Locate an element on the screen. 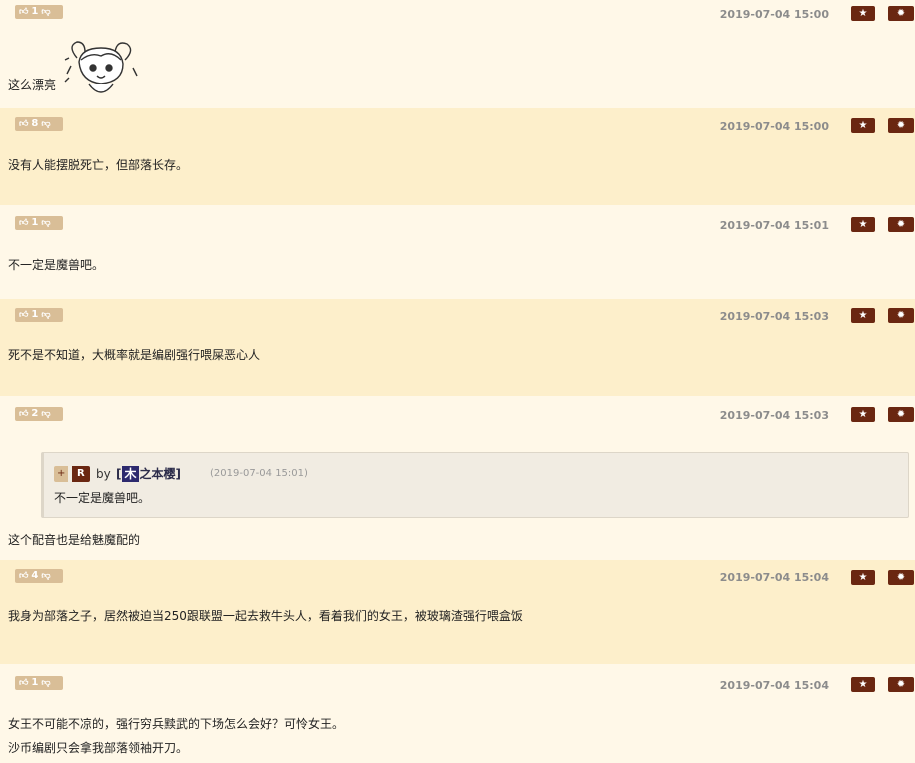 The height and width of the screenshot is (763, 915). vote-badge: 👍︎ 8 👎︎ is located at coordinates (39, 124).